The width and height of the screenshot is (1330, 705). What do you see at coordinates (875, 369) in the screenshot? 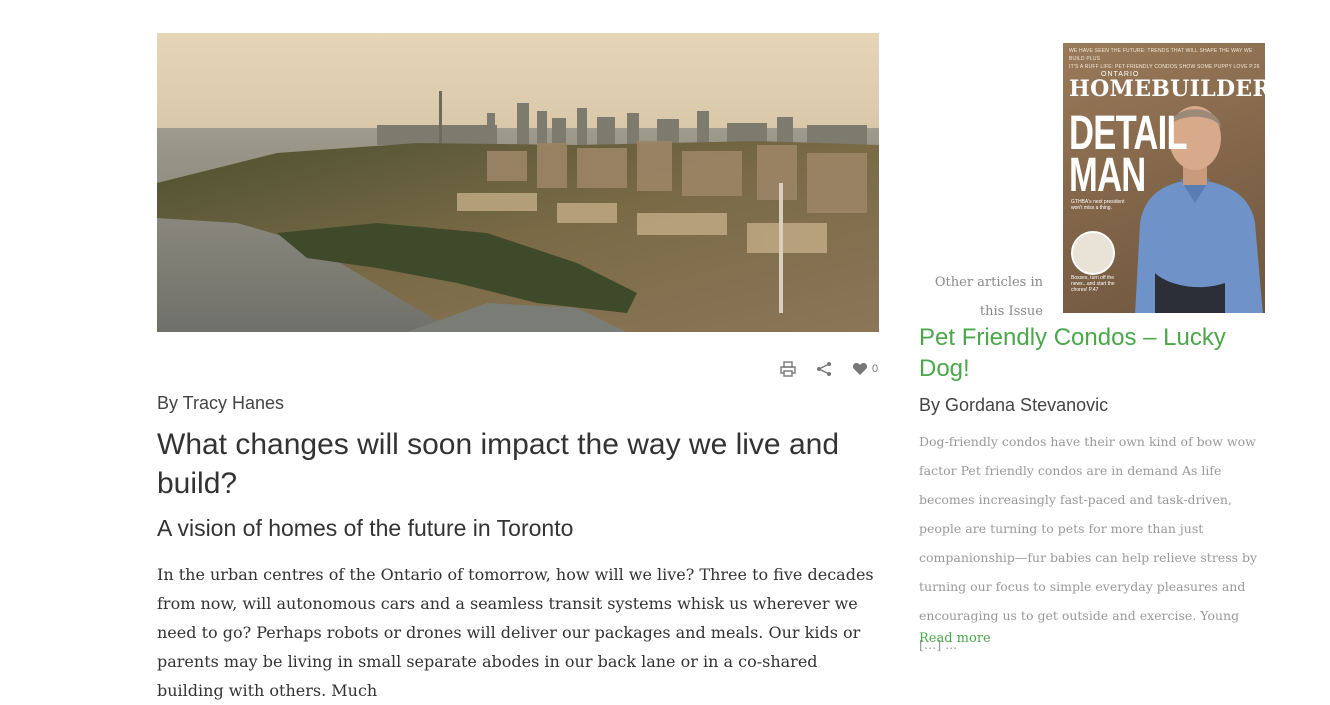
I see `like-count: 0` at bounding box center [875, 369].